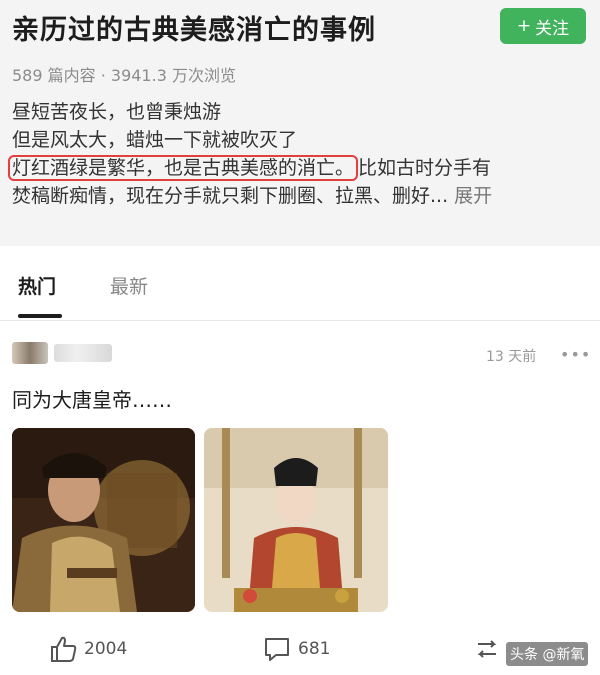 This screenshot has height=675, width=600. What do you see at coordinates (314, 649) in the screenshot?
I see `comment-count: 681` at bounding box center [314, 649].